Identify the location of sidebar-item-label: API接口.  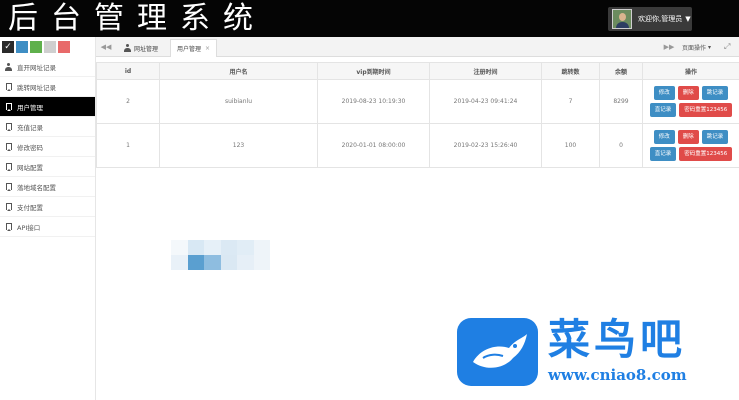
(29, 227).